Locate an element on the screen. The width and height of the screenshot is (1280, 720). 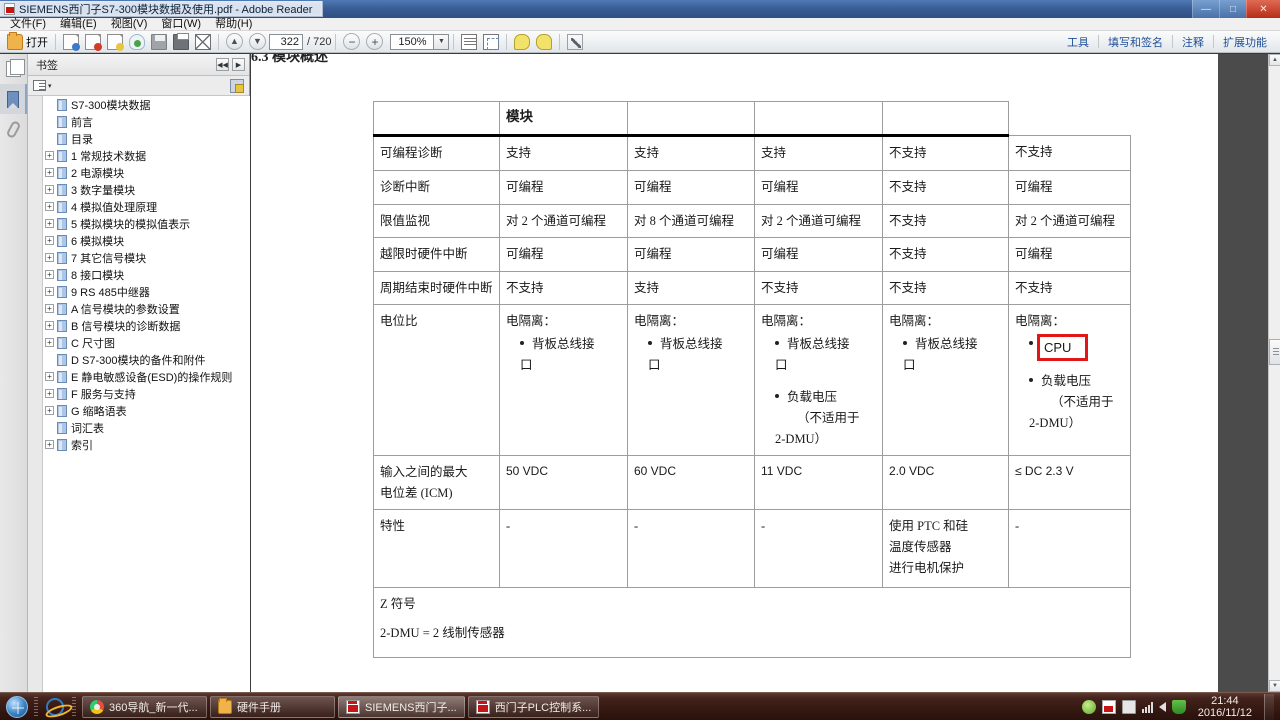
document-vertical-scrollbar: ▲ ▼ is located at coordinates (1274, 373).